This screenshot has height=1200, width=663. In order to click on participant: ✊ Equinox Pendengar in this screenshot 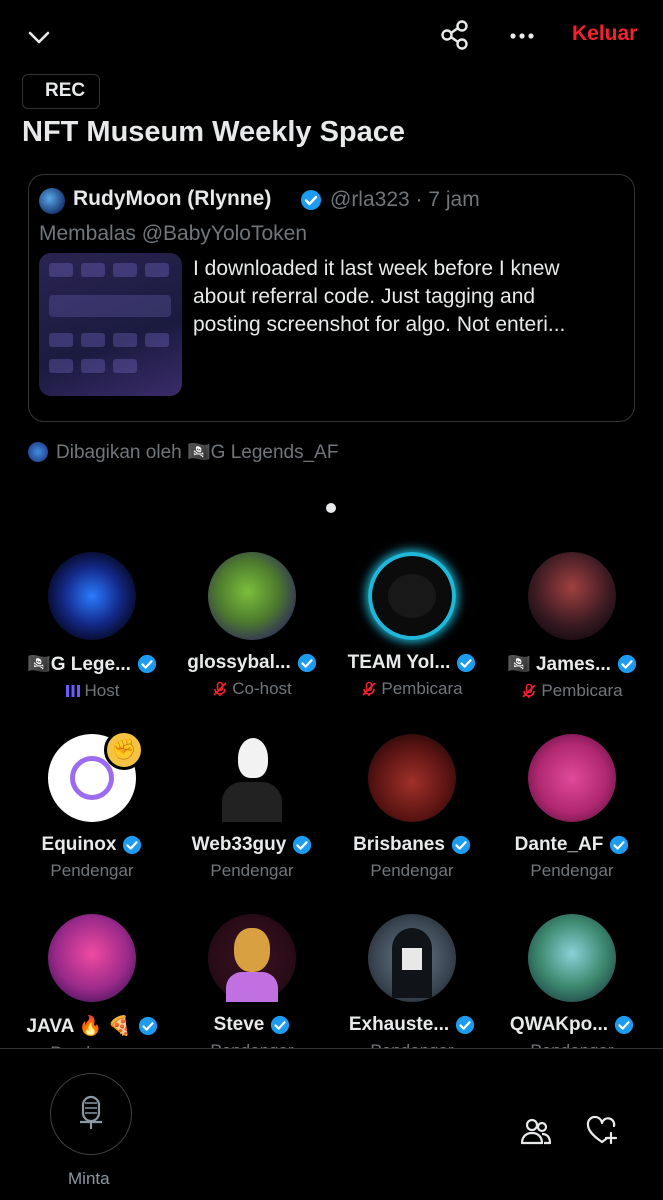, I will do `click(92, 805)`.